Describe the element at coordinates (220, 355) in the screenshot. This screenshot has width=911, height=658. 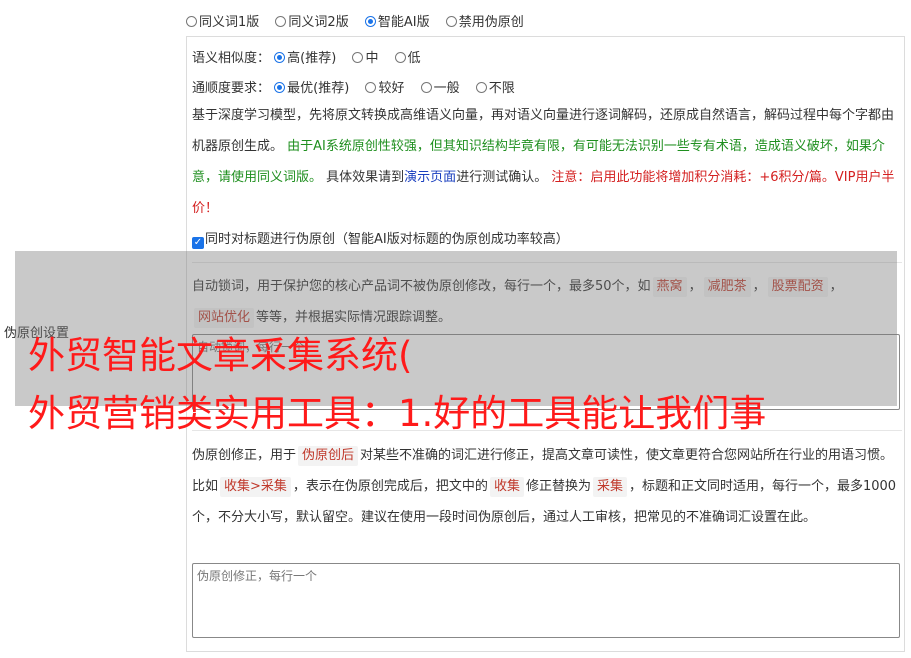
I see `overlay-title-line1: 外贸智能文章采集系统(` at that location.